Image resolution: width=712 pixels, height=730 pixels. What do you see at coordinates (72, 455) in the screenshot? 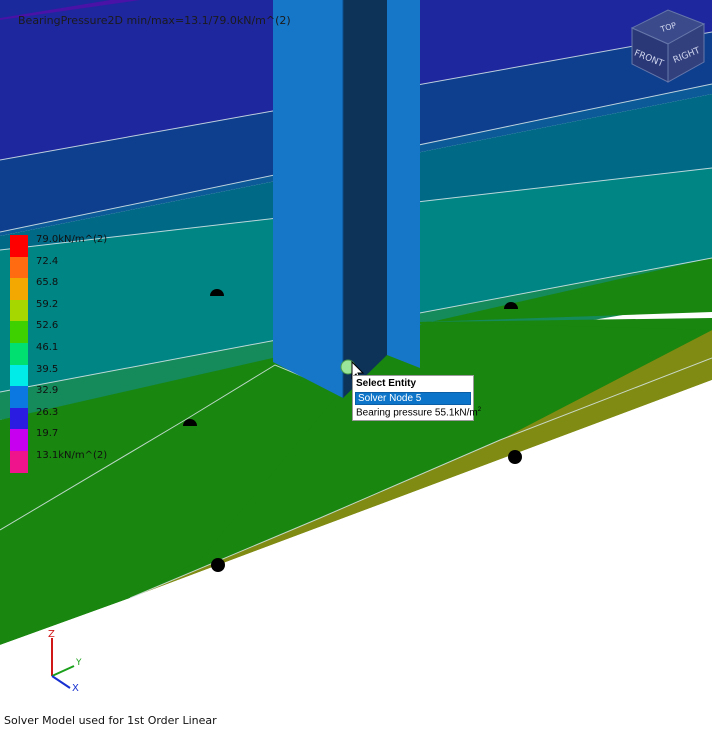
I see `legend-label: 13.1kN/m^(2)` at bounding box center [72, 455].